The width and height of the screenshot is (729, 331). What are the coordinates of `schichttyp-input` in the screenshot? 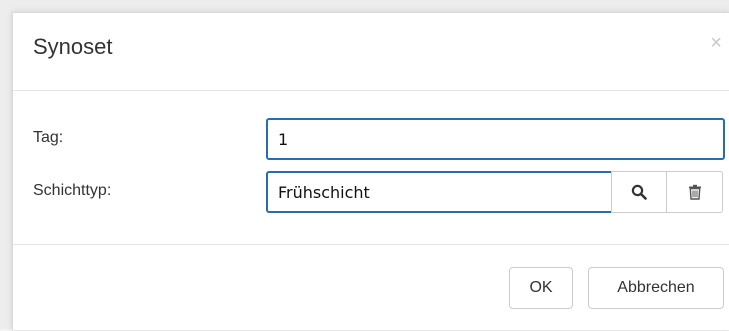 It's located at (439, 192).